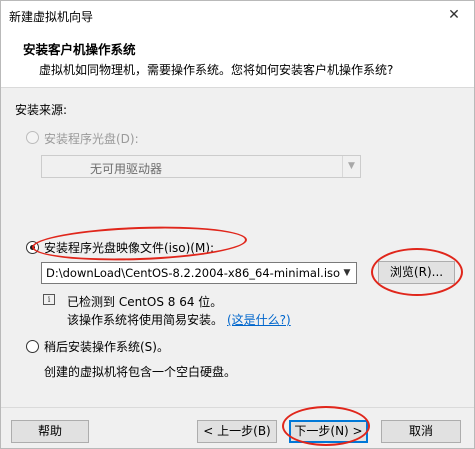  What do you see at coordinates (140, 372) in the screenshot?
I see `install-later-description: 创建的虚拟机将包含一个空白硬盘。` at bounding box center [140, 372].